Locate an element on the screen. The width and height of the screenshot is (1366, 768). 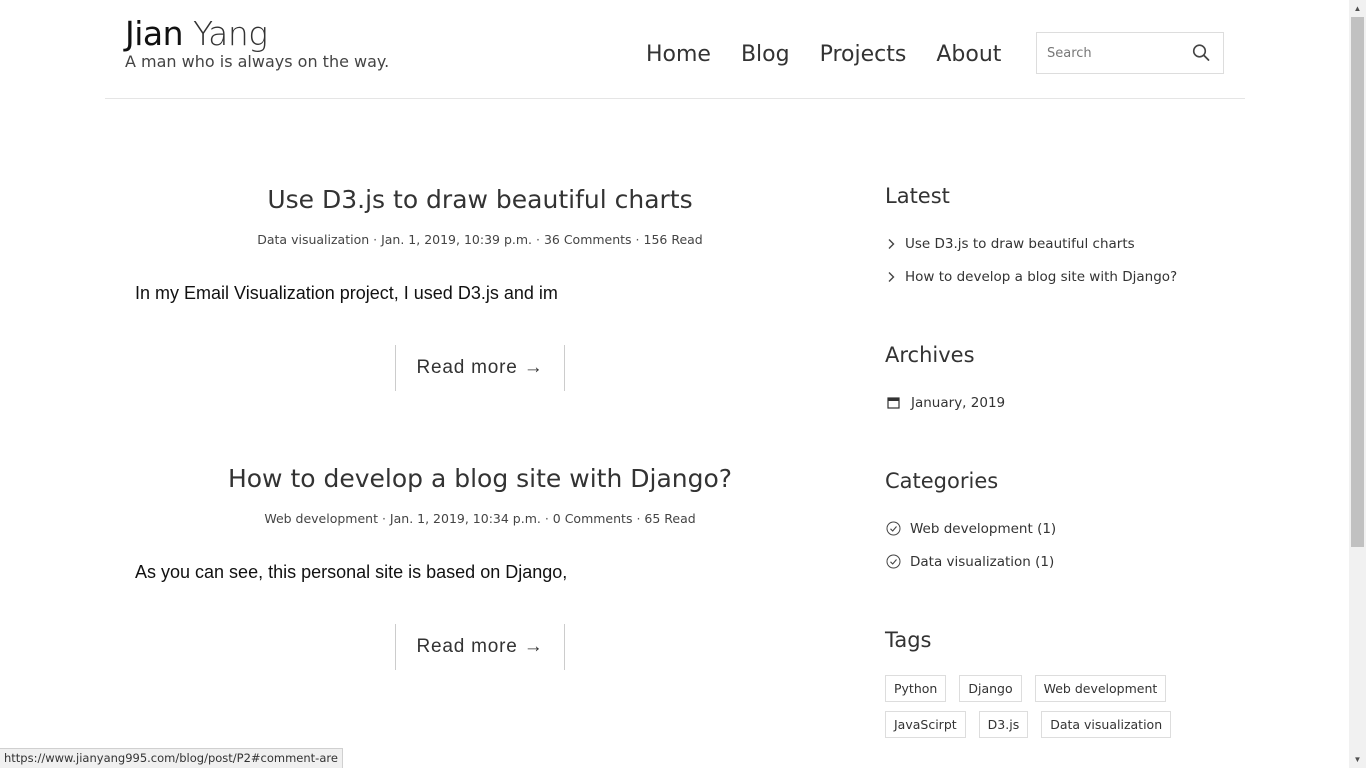
post-reads: 156 Read is located at coordinates (673, 239).